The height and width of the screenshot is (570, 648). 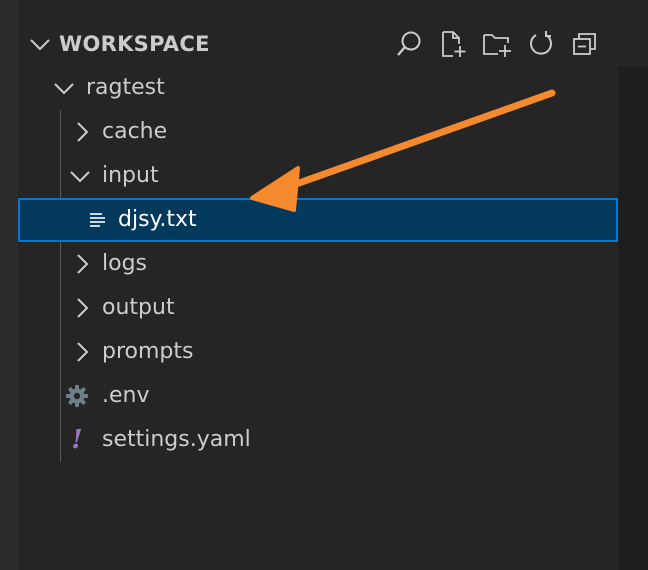 What do you see at coordinates (541, 44) in the screenshot?
I see `refresh-icon` at bounding box center [541, 44].